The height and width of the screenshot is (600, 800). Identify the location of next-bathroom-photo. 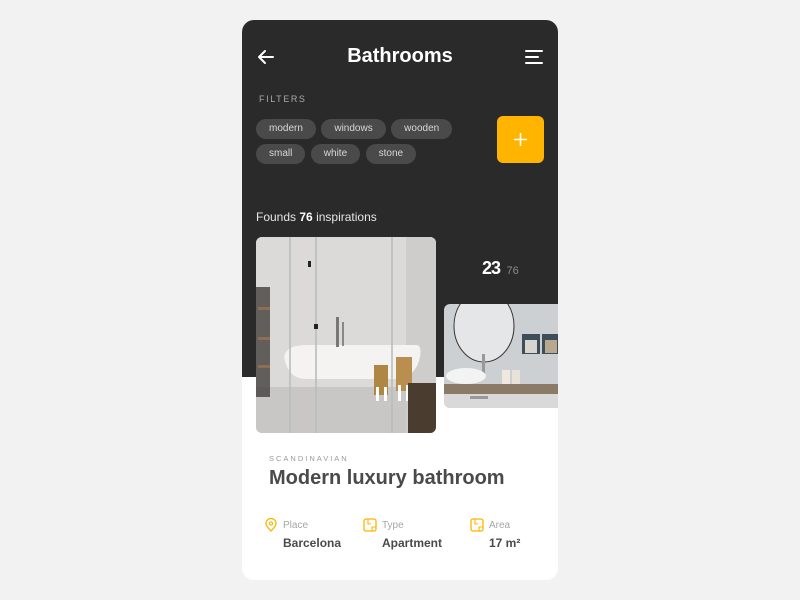
(501, 356).